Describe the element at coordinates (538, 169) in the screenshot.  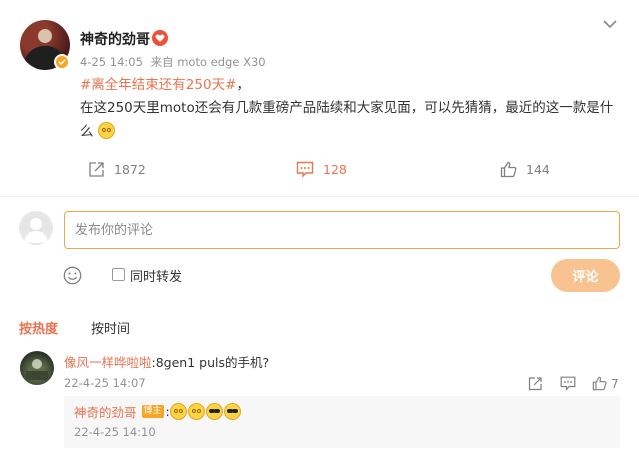
I see `like-count: 144` at that location.